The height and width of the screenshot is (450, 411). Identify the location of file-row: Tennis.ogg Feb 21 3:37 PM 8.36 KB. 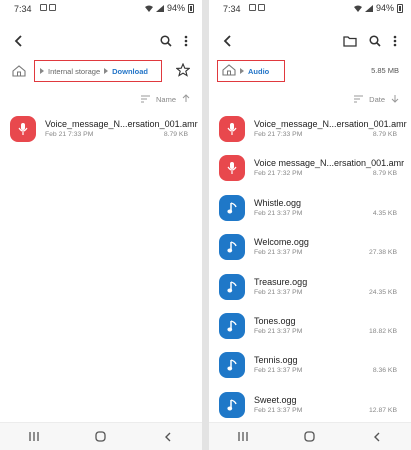
(310, 367).